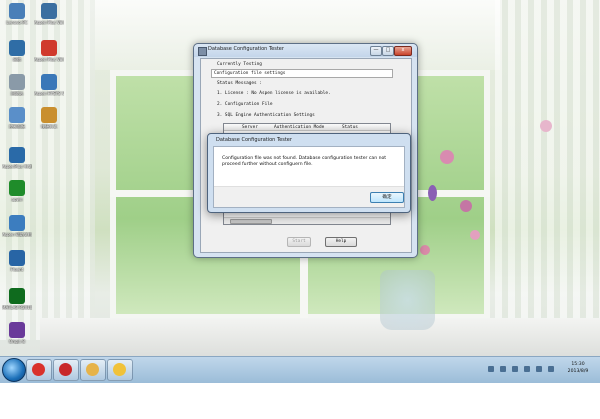 This screenshot has width=600, height=419. Describe the element at coordinates (299, 127) in the screenshot. I see `col-auth-mode: Authentication Mode` at that location.